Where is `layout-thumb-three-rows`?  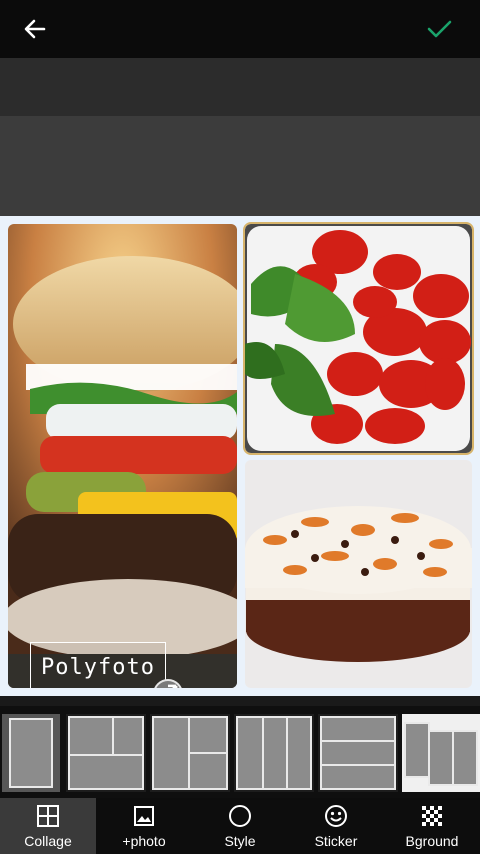 layout-thumb-three-rows is located at coordinates (358, 753).